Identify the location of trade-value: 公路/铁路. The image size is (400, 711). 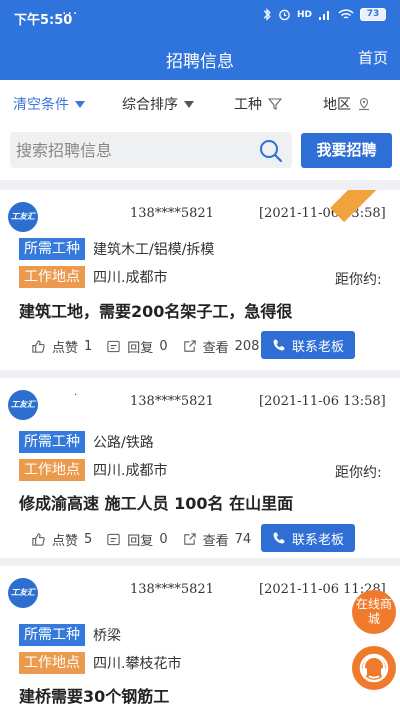
(123, 443).